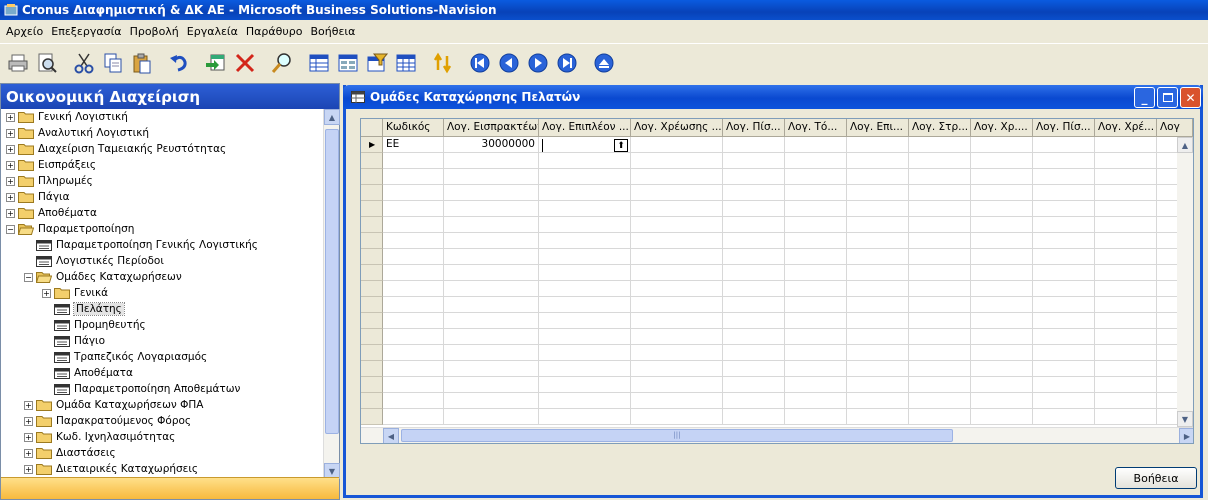 The image size is (1208, 500). I want to click on menu-file: Αρχείο, so click(24, 31).